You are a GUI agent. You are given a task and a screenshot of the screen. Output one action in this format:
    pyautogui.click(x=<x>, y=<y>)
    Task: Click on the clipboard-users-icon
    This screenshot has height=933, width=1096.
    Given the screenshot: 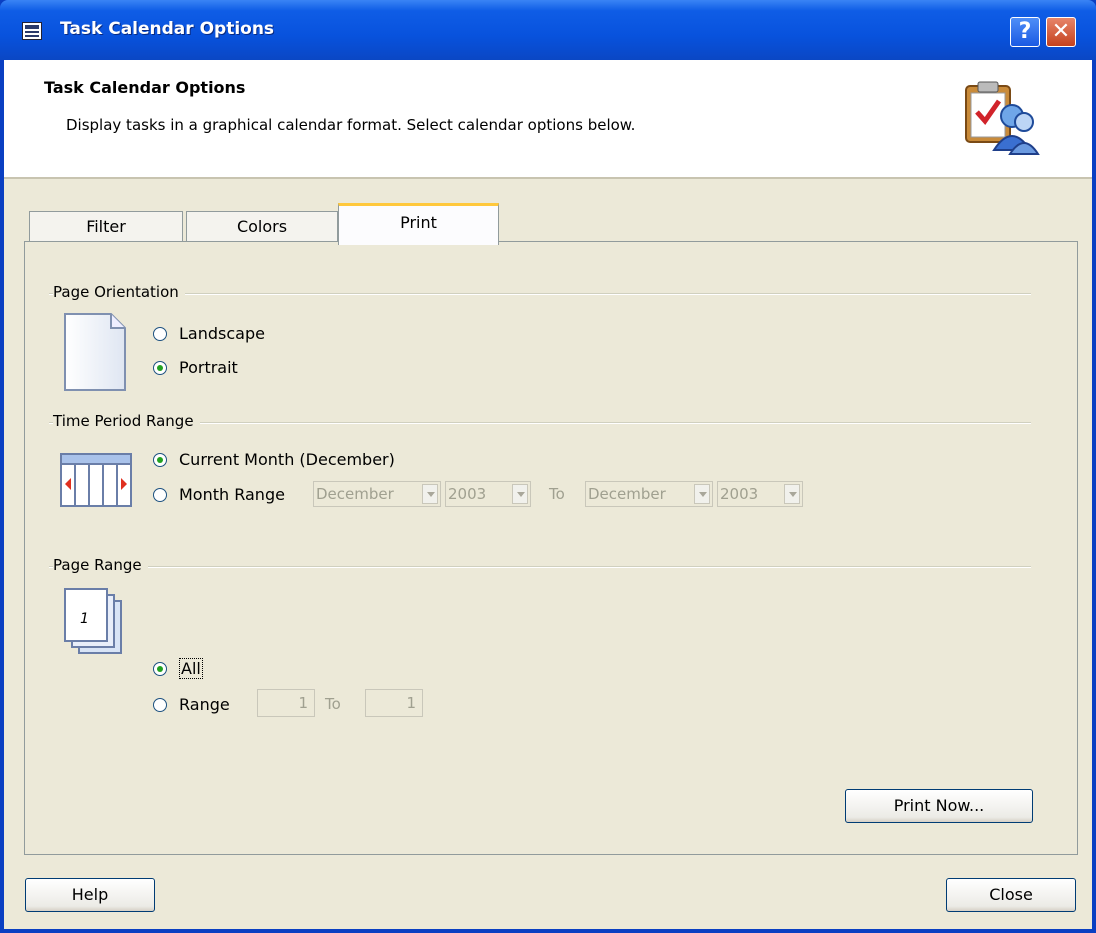 What is the action you would take?
    pyautogui.click(x=1002, y=118)
    